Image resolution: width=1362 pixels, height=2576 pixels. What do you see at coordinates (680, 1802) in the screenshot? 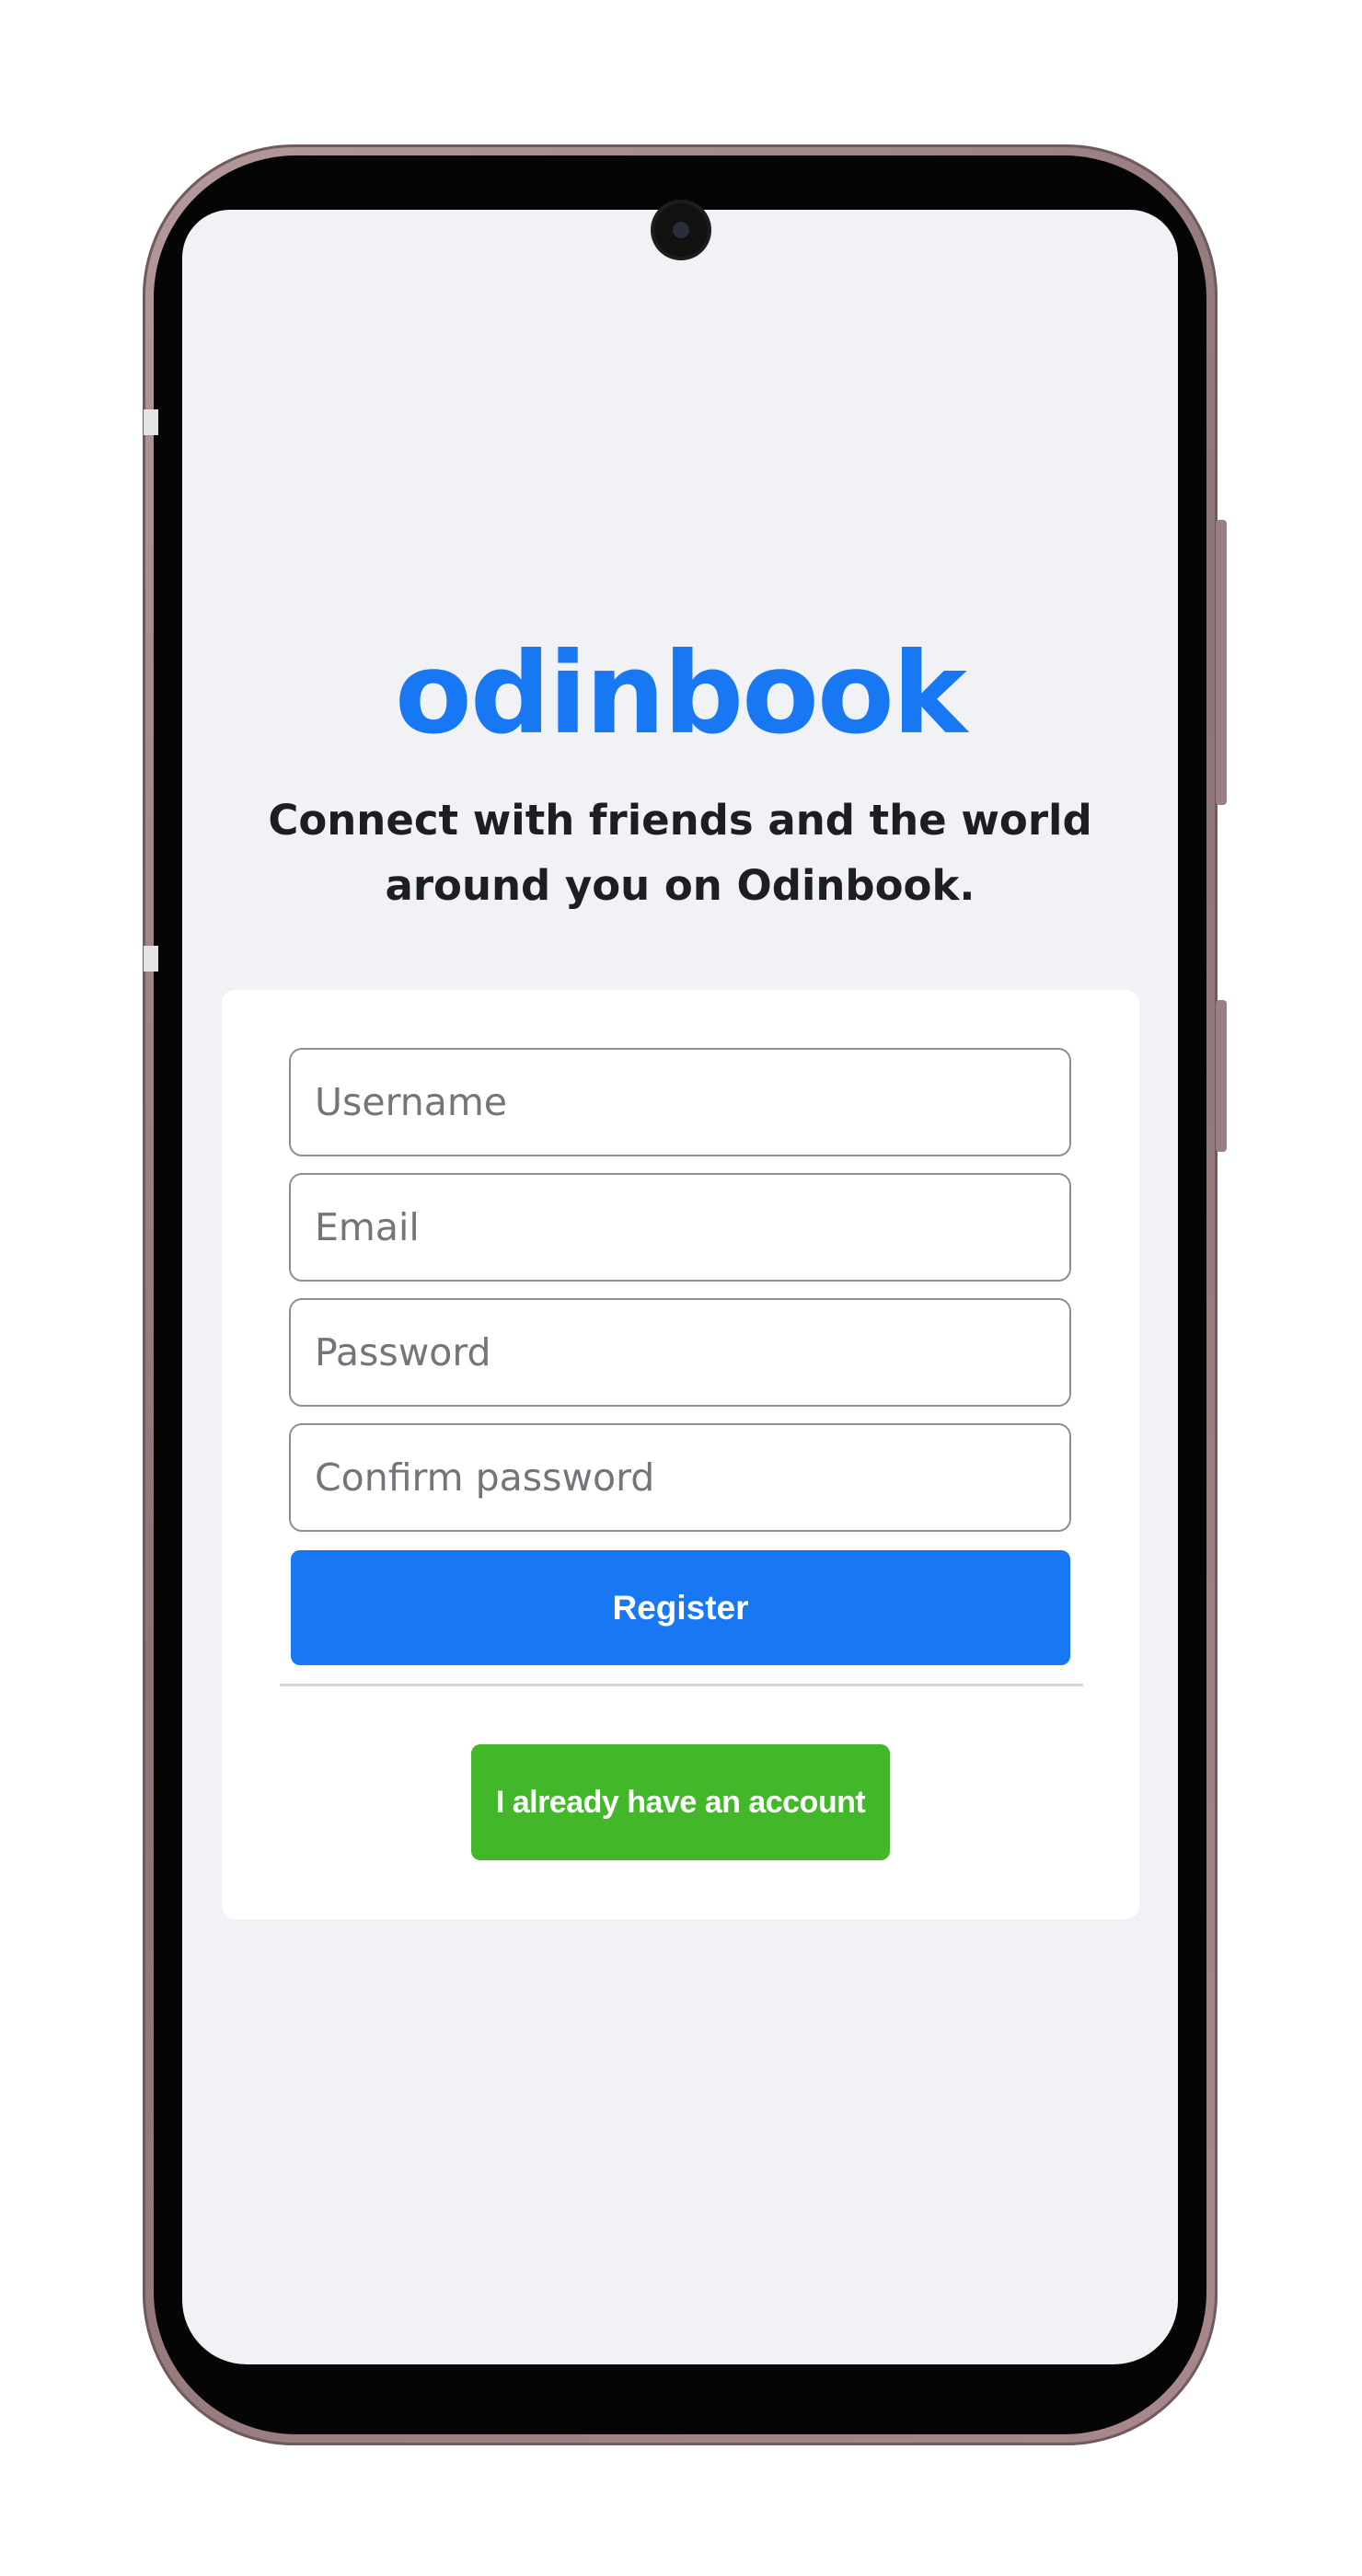
I see `login-button: I already have an account` at bounding box center [680, 1802].